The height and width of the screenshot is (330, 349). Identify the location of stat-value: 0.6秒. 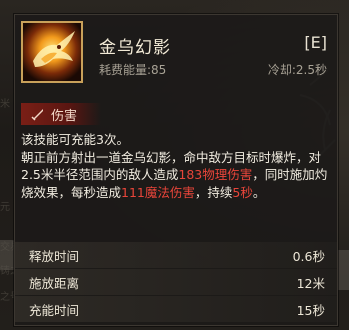
(308, 256).